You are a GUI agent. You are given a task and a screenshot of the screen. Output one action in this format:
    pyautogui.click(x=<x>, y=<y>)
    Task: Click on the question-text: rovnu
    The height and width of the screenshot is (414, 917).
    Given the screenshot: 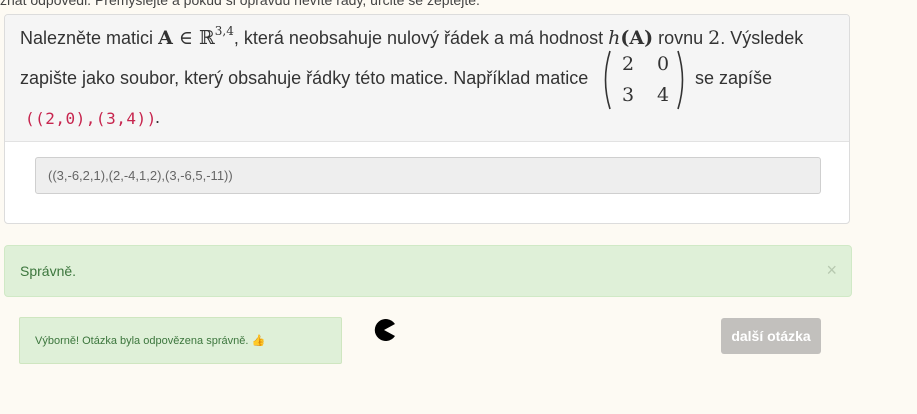 What is the action you would take?
    pyautogui.click(x=681, y=38)
    